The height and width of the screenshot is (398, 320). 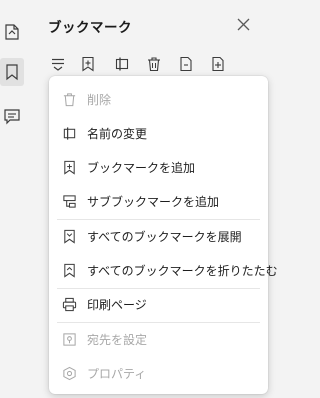 I want to click on add-document-icon, so click(x=218, y=64).